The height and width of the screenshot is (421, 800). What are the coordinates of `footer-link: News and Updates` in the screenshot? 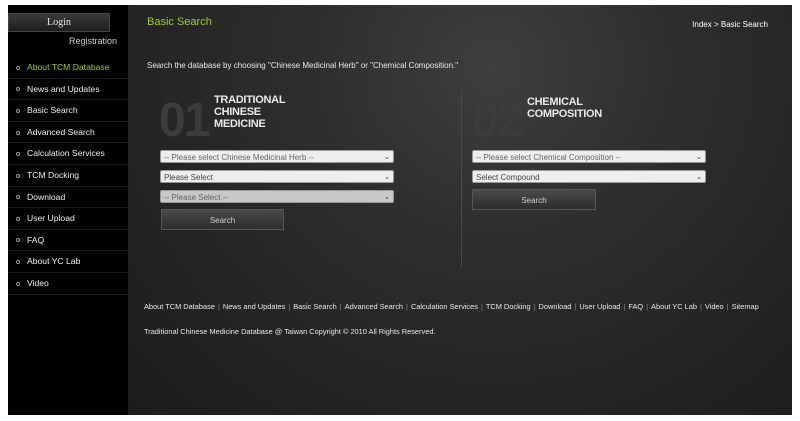 It's located at (254, 306).